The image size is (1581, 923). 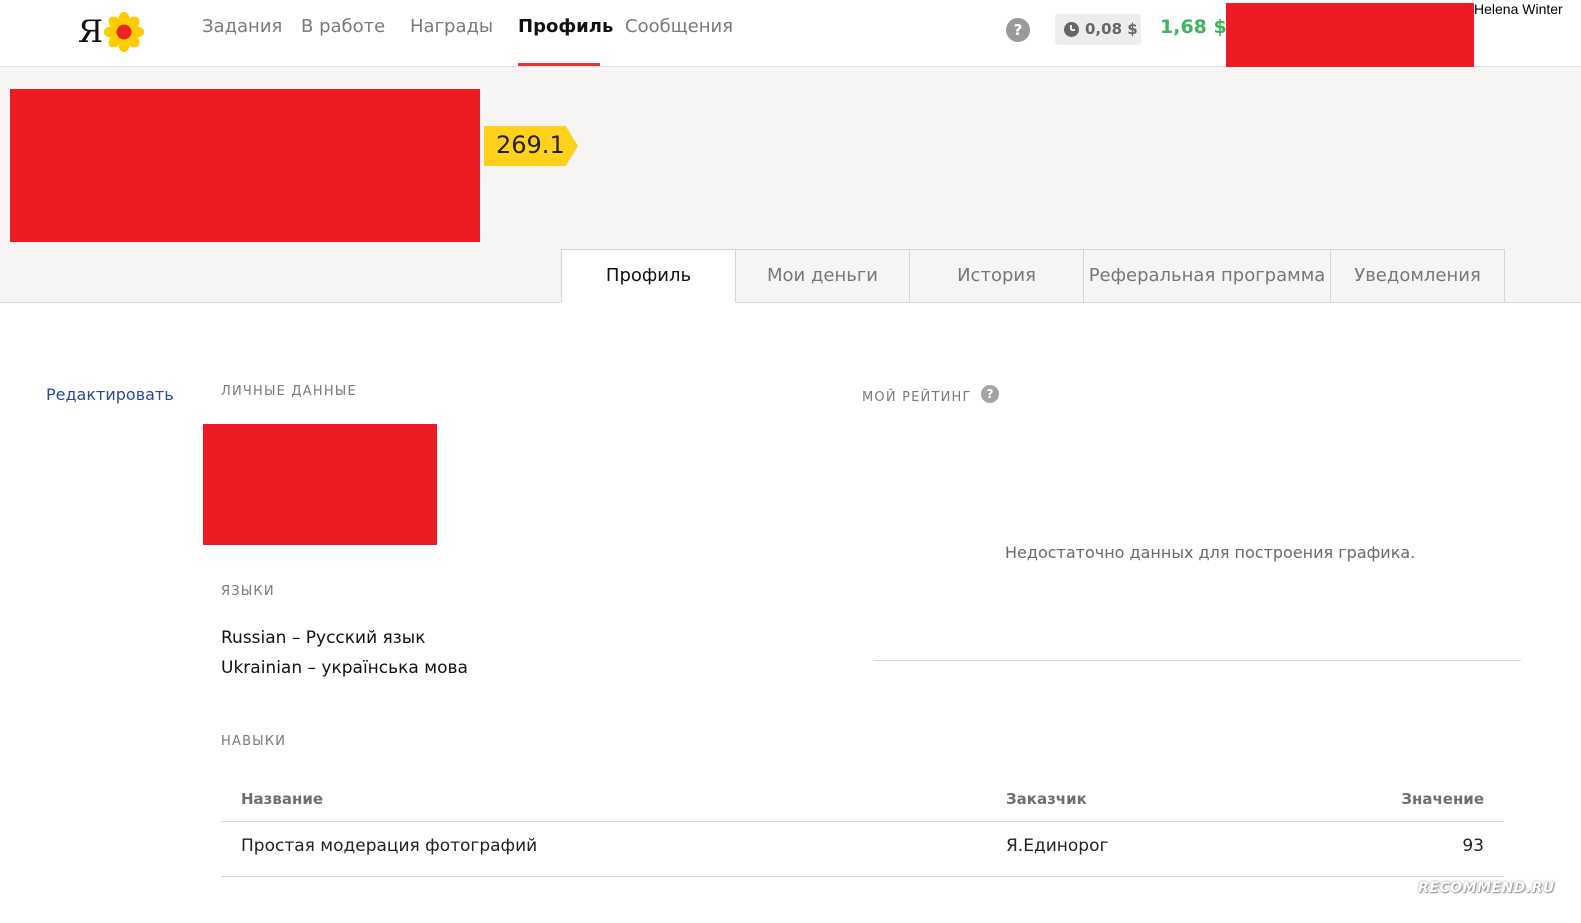 What do you see at coordinates (323, 638) in the screenshot?
I see `language-item: Russian – Русский язык` at bounding box center [323, 638].